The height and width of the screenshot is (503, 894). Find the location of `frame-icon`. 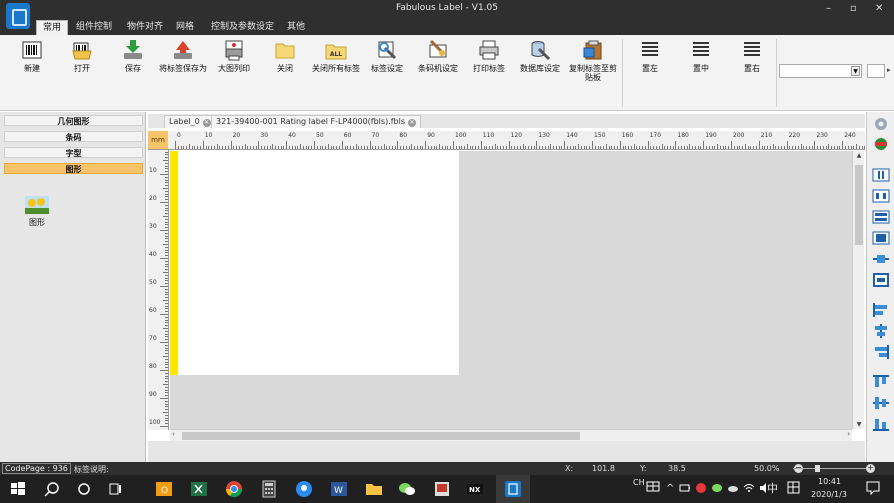

frame-icon is located at coordinates (881, 280).